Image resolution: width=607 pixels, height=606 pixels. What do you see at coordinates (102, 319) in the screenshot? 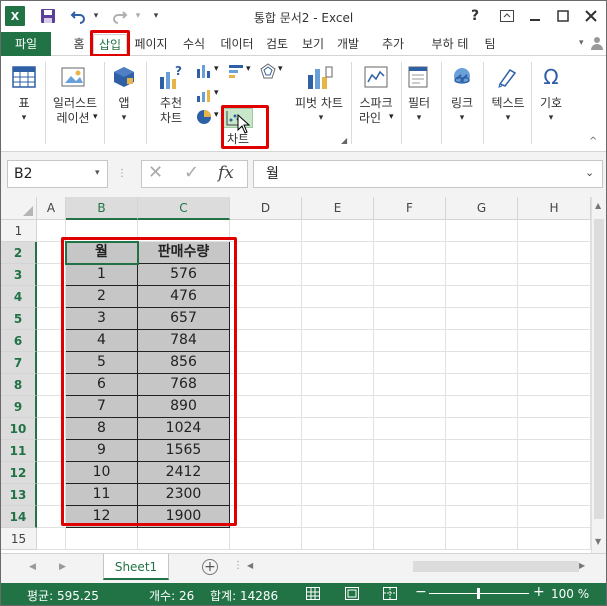
I see `month-cell: 3` at bounding box center [102, 319].